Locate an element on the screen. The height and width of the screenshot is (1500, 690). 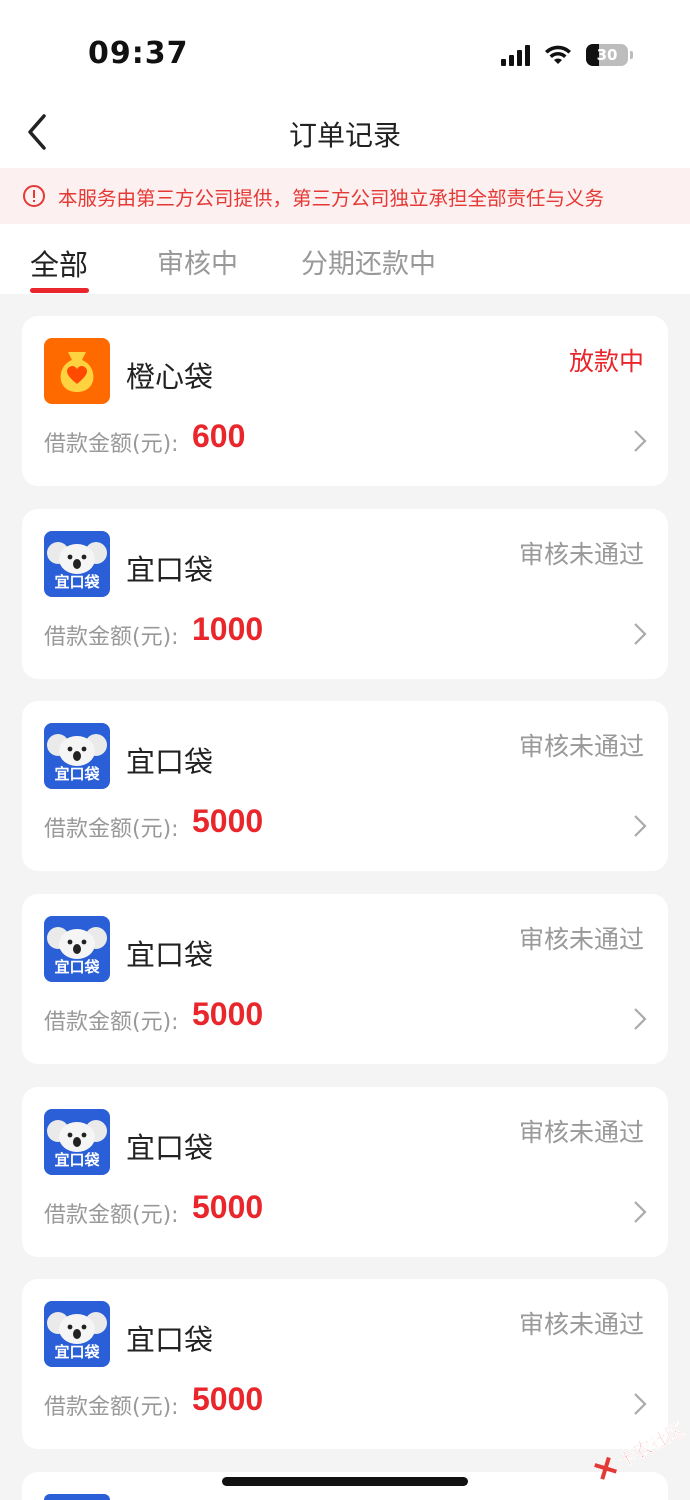
battery-icon: 30 is located at coordinates (609, 55).